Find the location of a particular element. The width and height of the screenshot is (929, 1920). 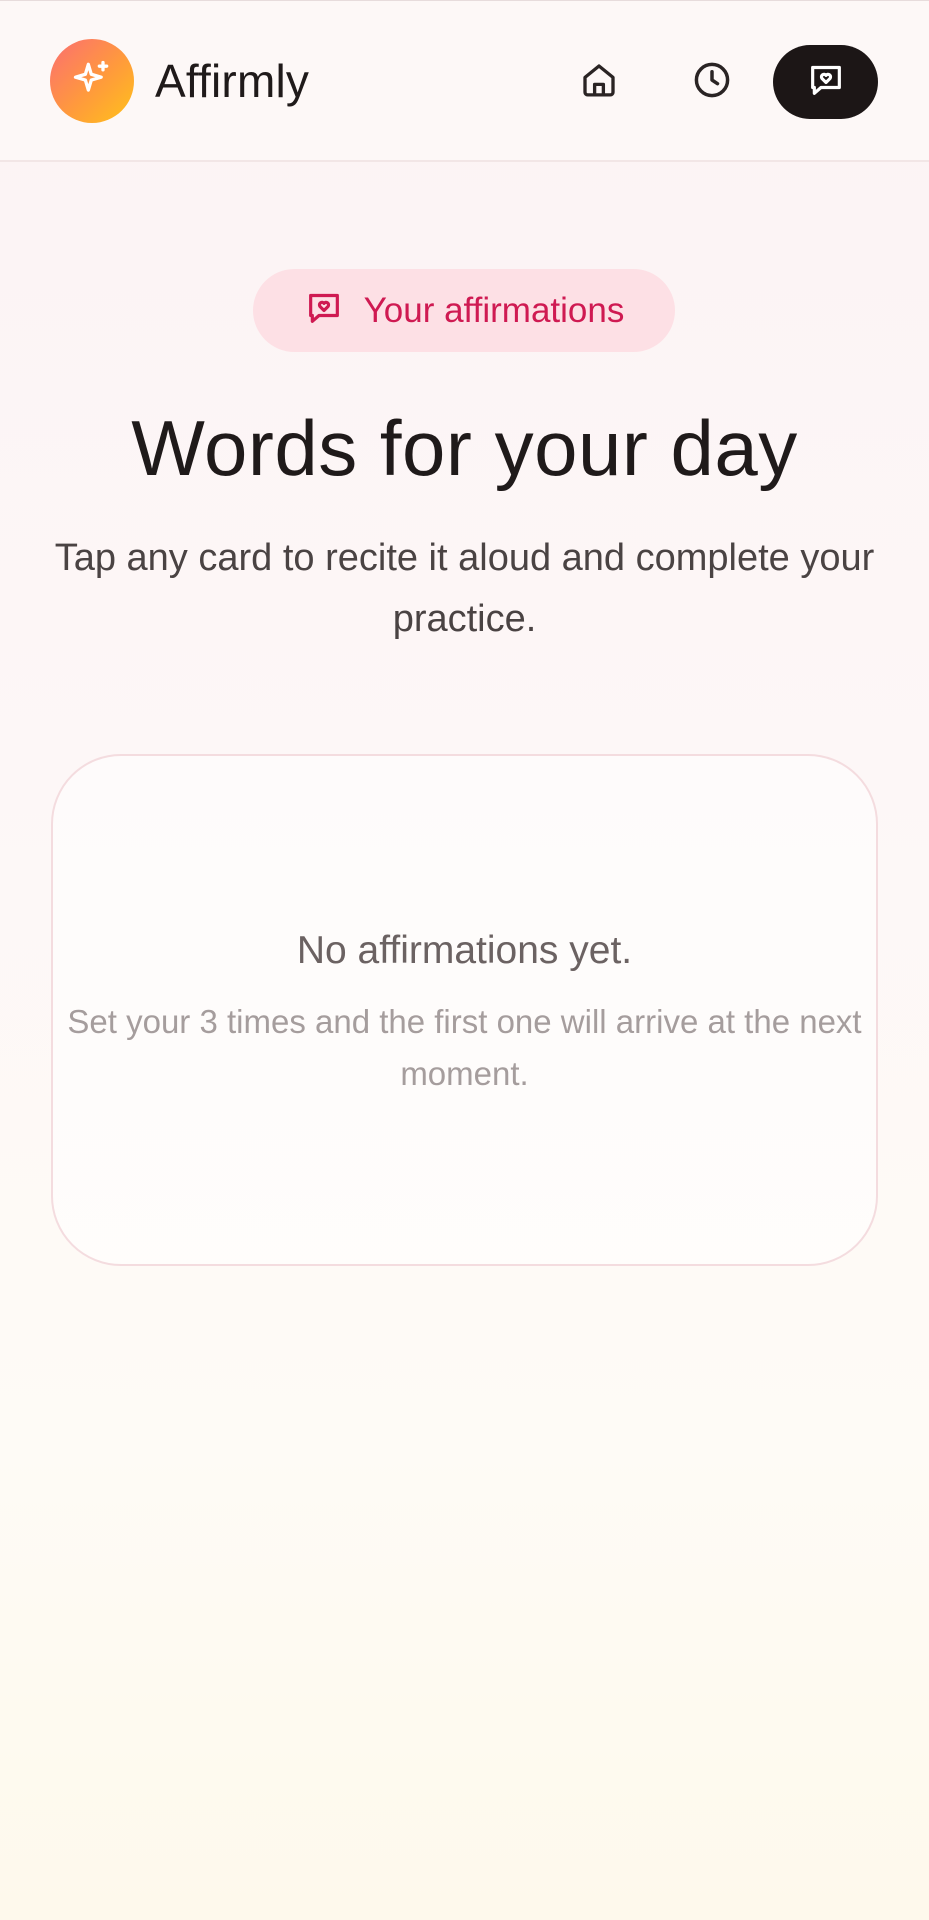

page-title: Words for your day is located at coordinates (464, 448).